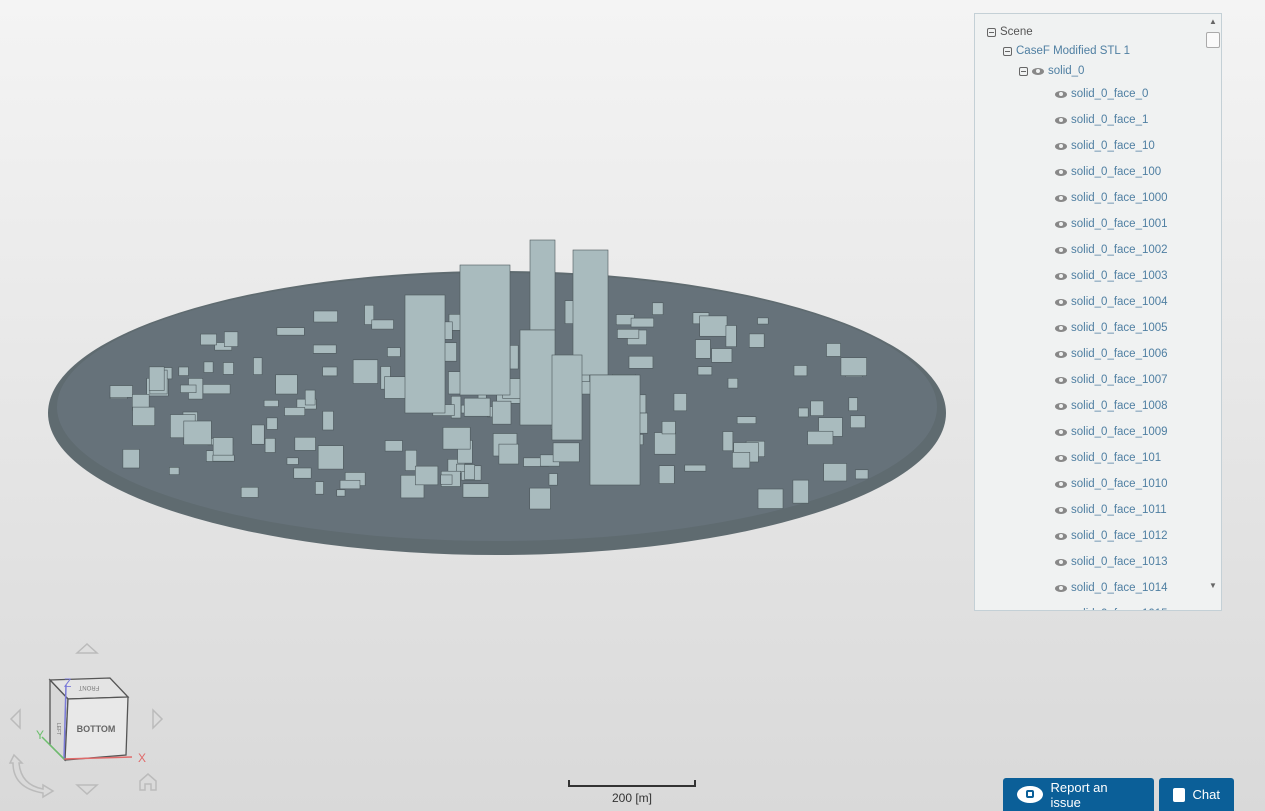 This screenshot has width=1265, height=811. What do you see at coordinates (90, 723) in the screenshot?
I see `navigation-cube: BOTTOM FRONT LEFT X Z Y` at bounding box center [90, 723].